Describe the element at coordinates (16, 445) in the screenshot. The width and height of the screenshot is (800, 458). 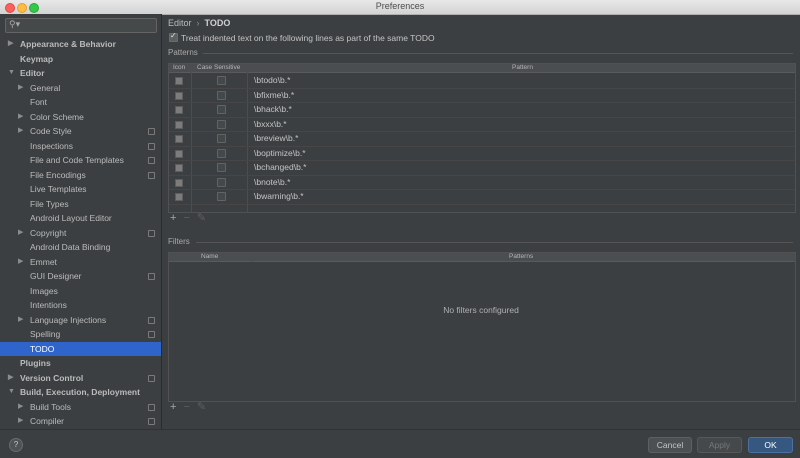
I see `help-button: ?` at that location.